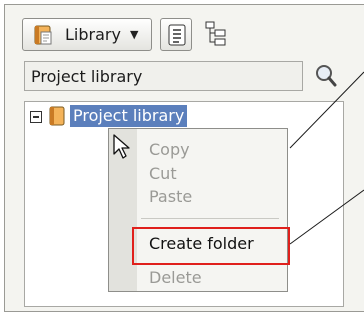 This screenshot has height=312, width=364. What do you see at coordinates (326, 110) in the screenshot?
I see `callout-line-menu` at bounding box center [326, 110].